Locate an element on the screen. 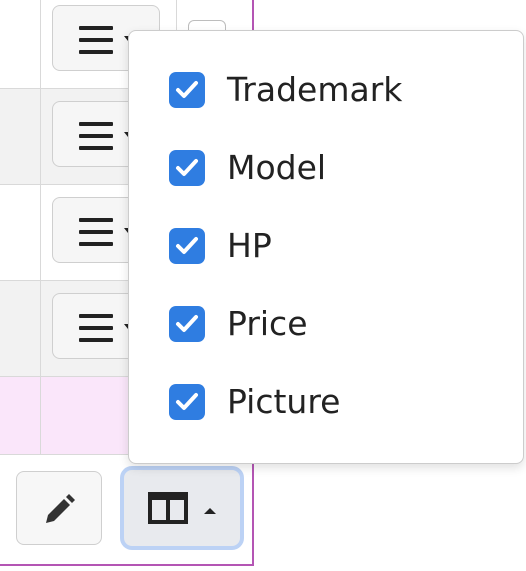 The width and height of the screenshot is (526, 571). columns-icon is located at coordinates (168, 508).